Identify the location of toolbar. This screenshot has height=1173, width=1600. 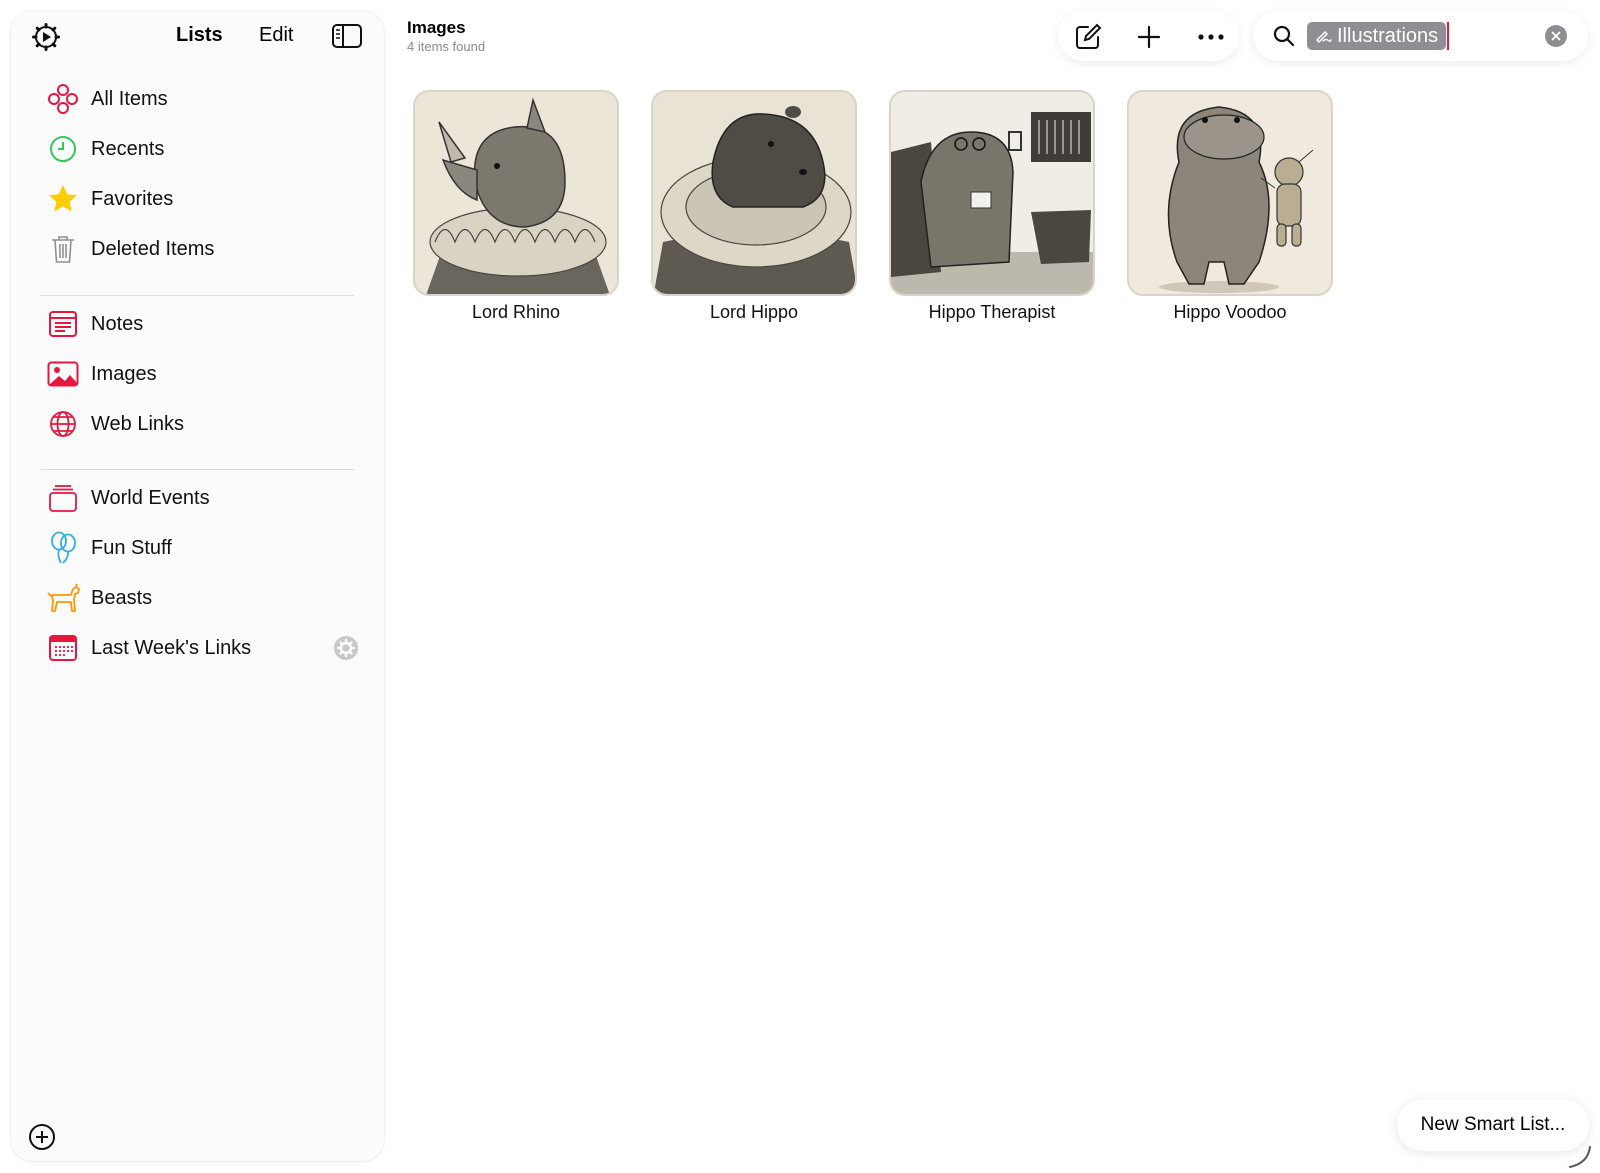
(1148, 36).